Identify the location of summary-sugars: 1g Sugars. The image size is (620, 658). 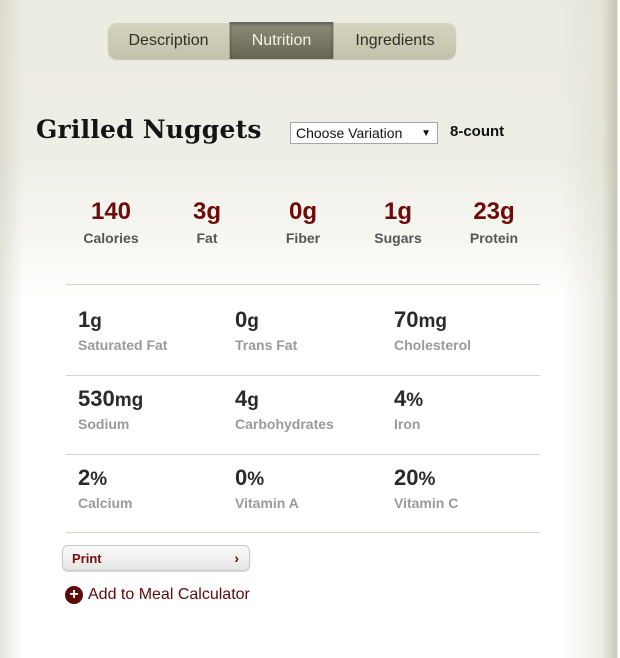
(398, 222).